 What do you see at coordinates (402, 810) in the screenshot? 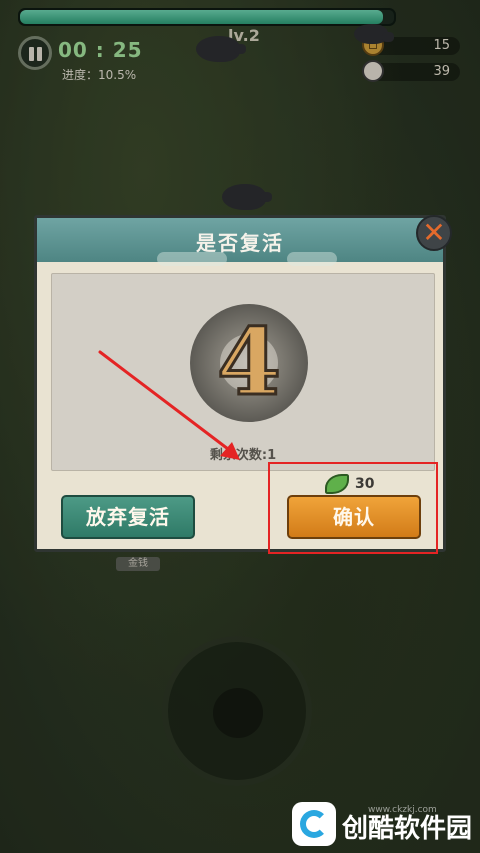
I see `watermark-url: www.ckzkj.com` at bounding box center [402, 810].